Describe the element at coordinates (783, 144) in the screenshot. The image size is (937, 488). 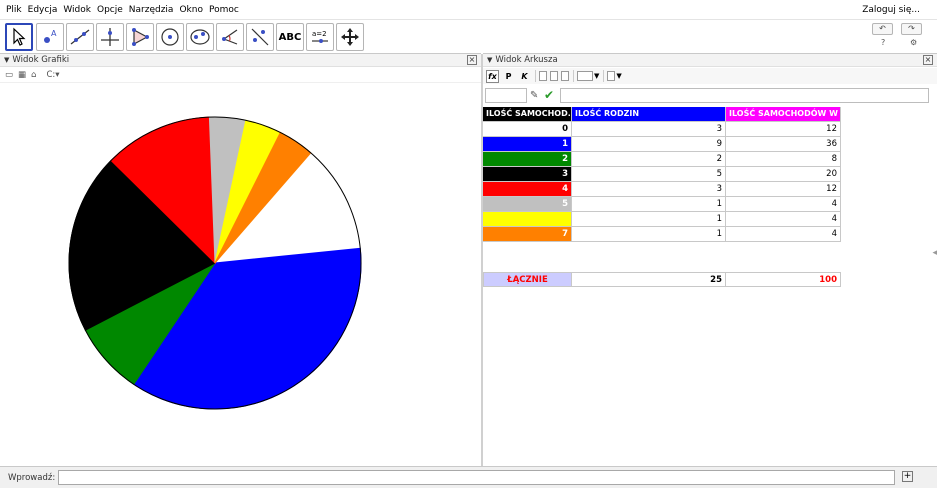
I see `percent-cell: 36` at that location.